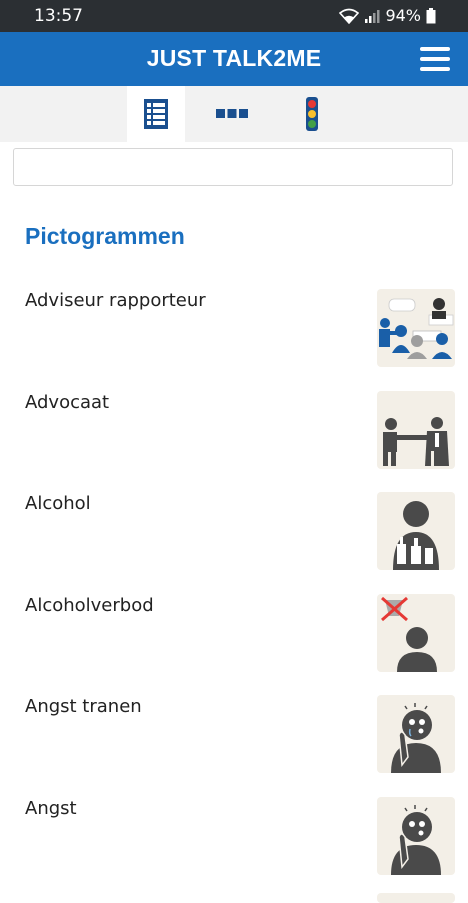 This screenshot has width=468, height=903. What do you see at coordinates (416, 429) in the screenshot?
I see `handshake-lawyer-pictogram-icon` at bounding box center [416, 429].